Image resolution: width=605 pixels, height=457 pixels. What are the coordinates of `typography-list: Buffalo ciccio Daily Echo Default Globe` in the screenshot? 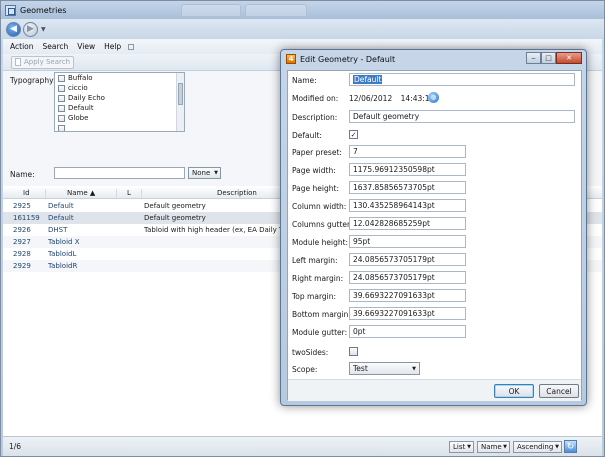 It's located at (119, 102).